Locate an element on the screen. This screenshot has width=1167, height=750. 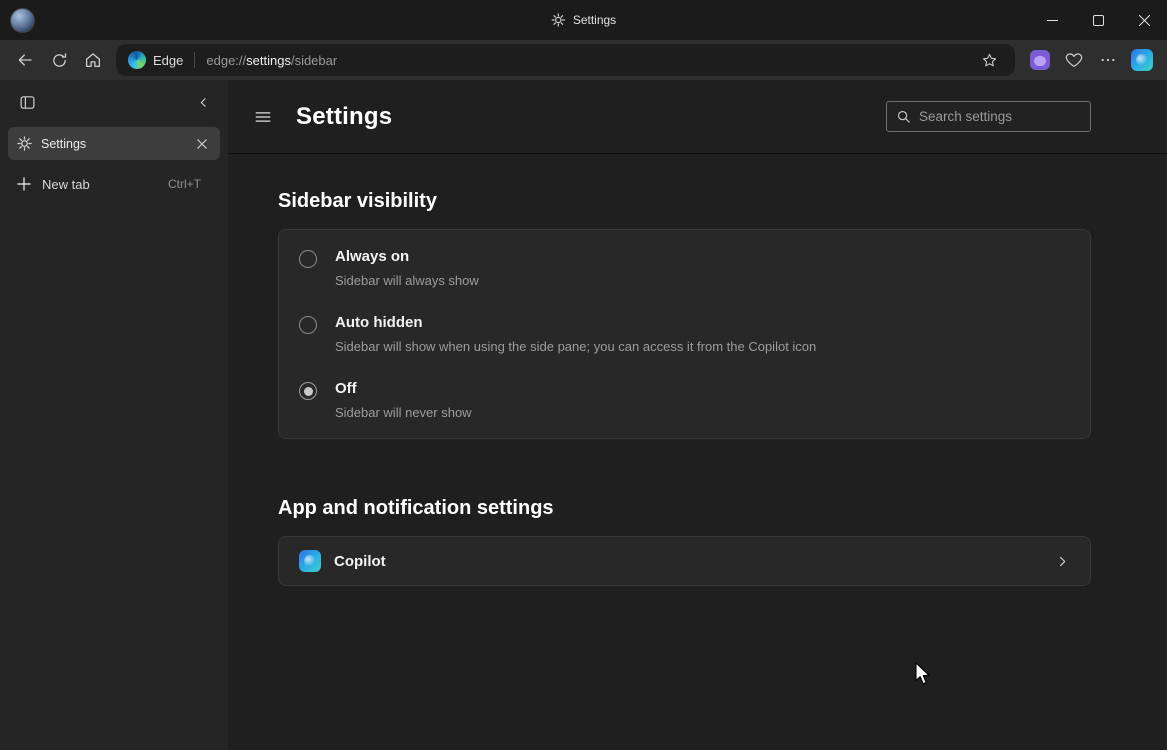
window-title: Settings is located at coordinates (583, 20).